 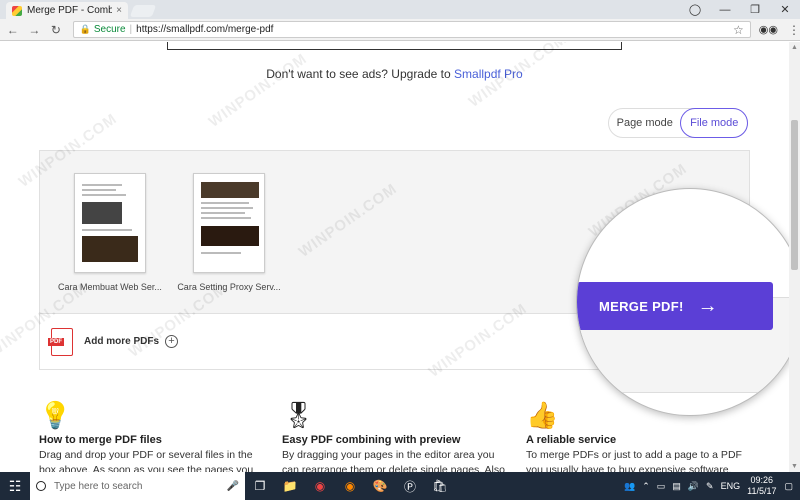 I want to click on secure-label: Secure, so click(x=109, y=29).